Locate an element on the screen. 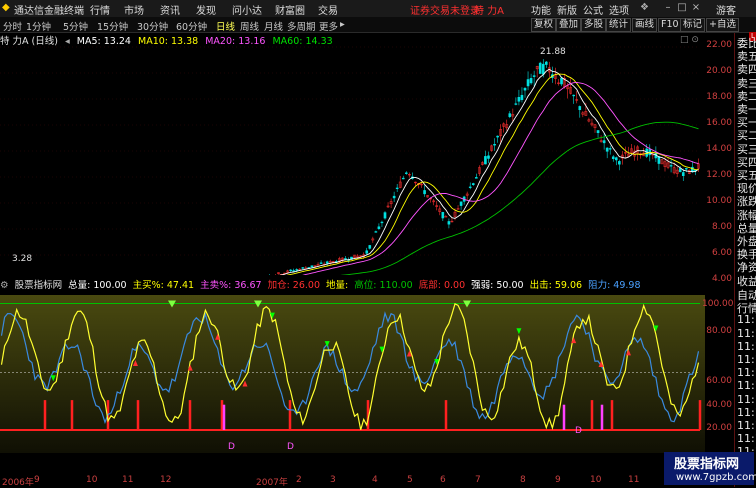  date-tick: 5 is located at coordinates (410, 480).